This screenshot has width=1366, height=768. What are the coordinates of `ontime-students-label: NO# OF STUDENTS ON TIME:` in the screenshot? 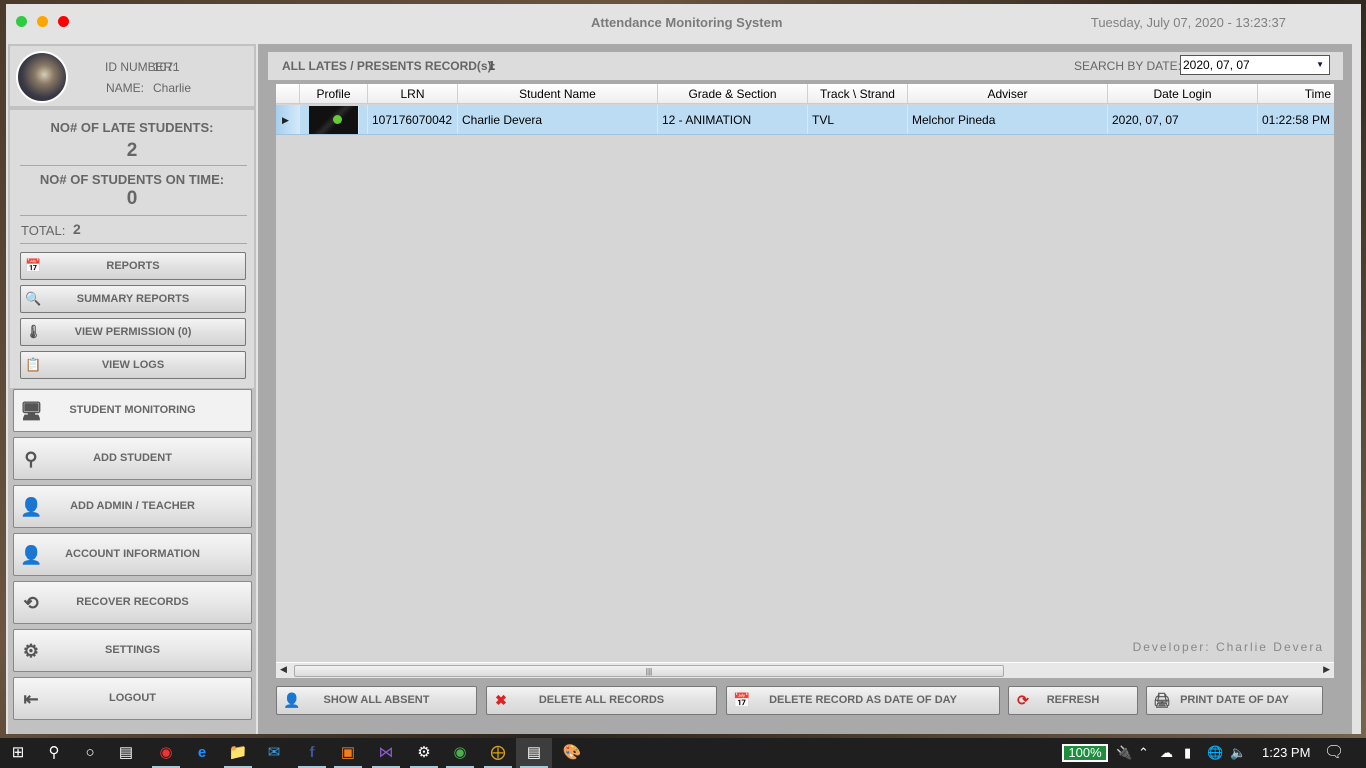 It's located at (132, 179).